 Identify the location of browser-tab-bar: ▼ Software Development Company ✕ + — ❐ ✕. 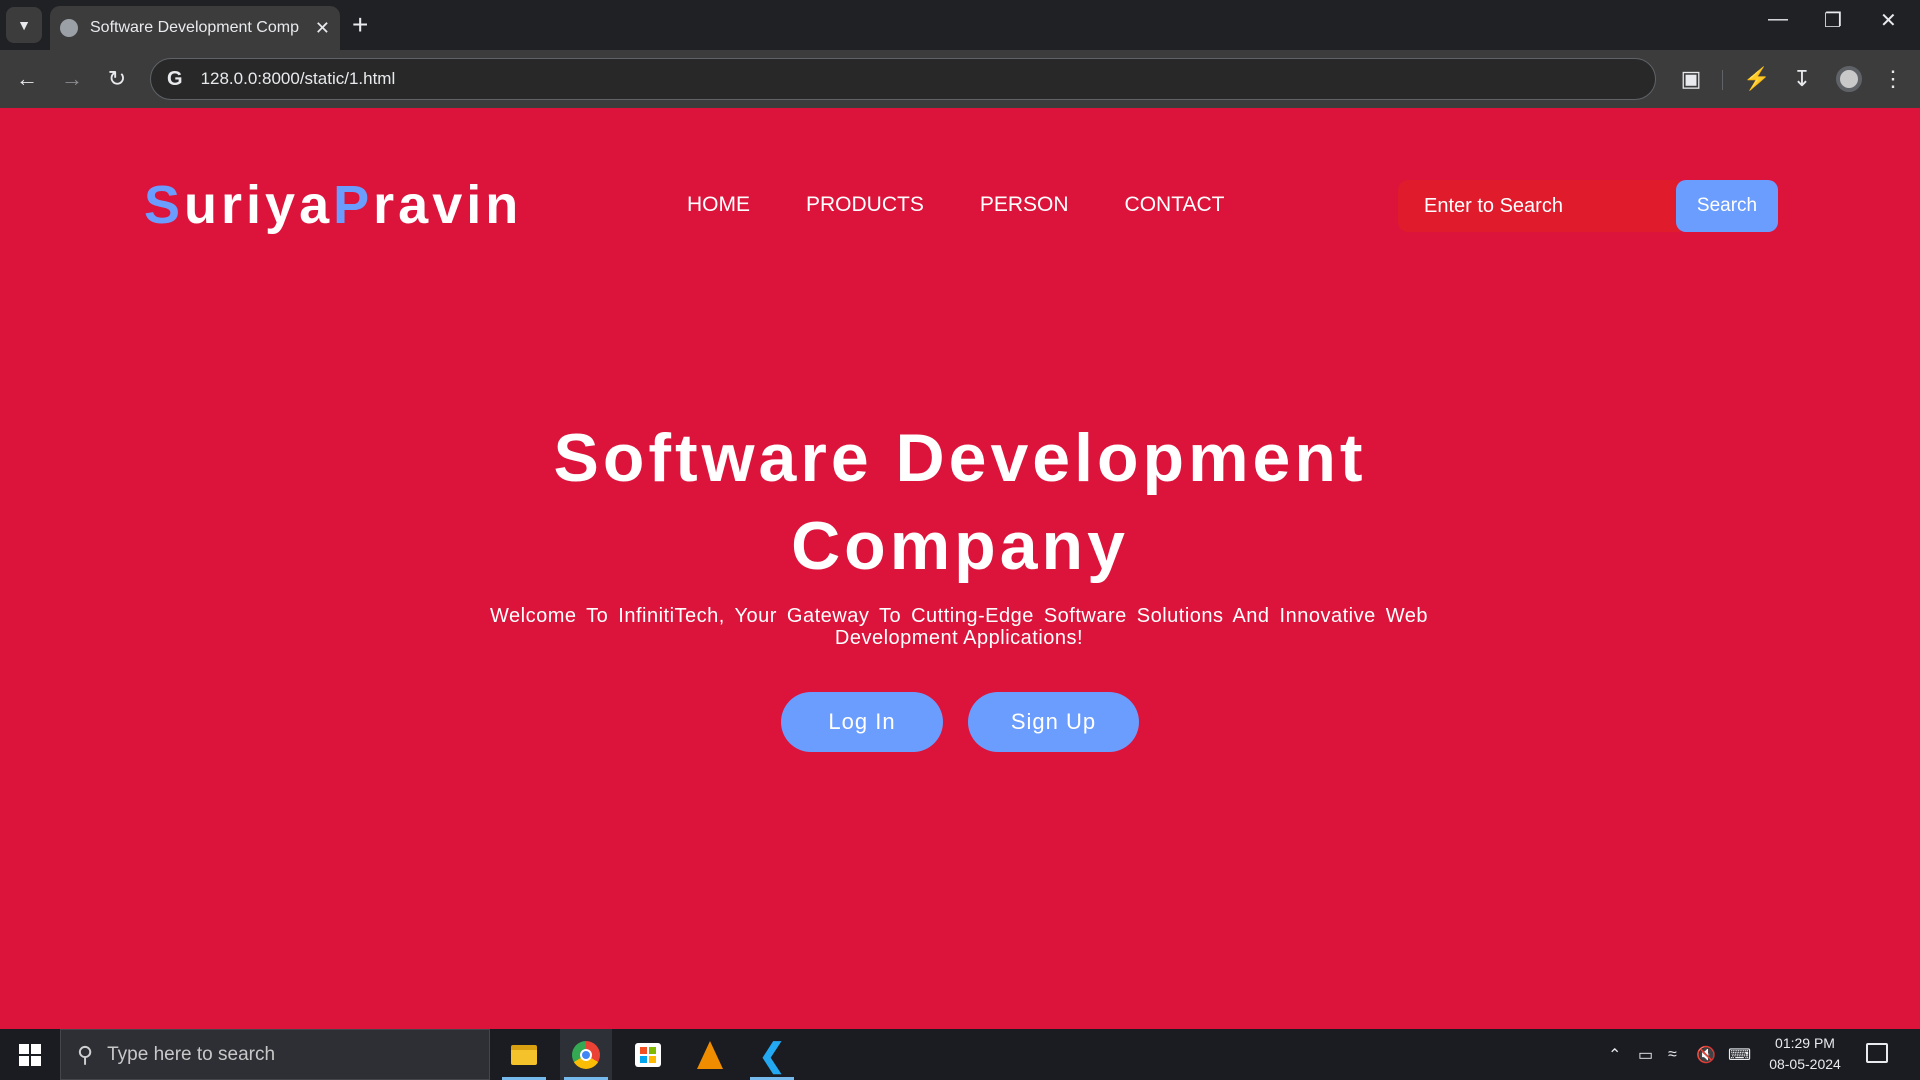
(960, 25).